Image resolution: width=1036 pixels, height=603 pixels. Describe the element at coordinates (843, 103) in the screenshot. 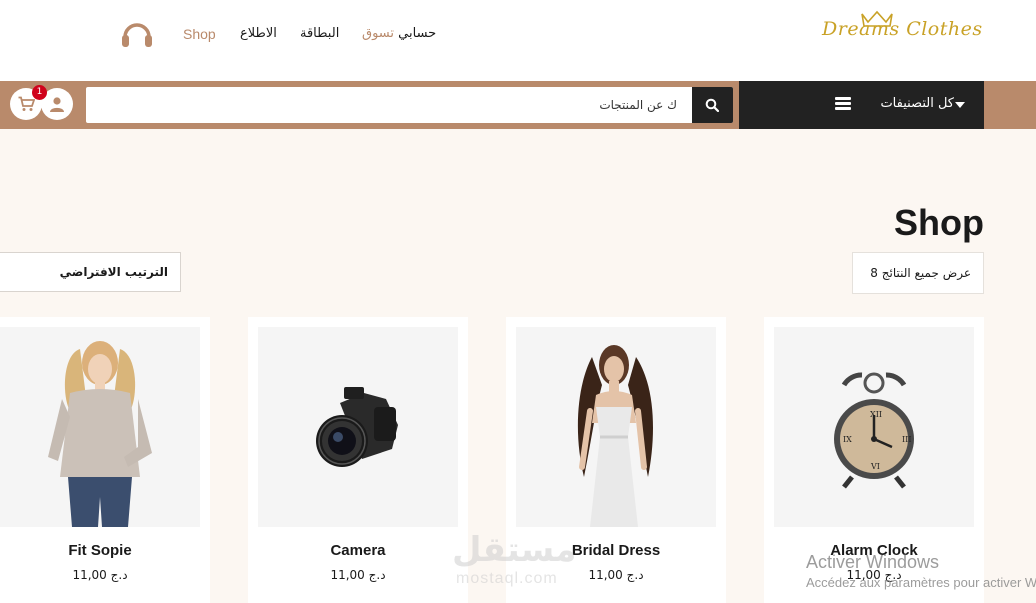

I see `hamburger-menu-icon` at that location.